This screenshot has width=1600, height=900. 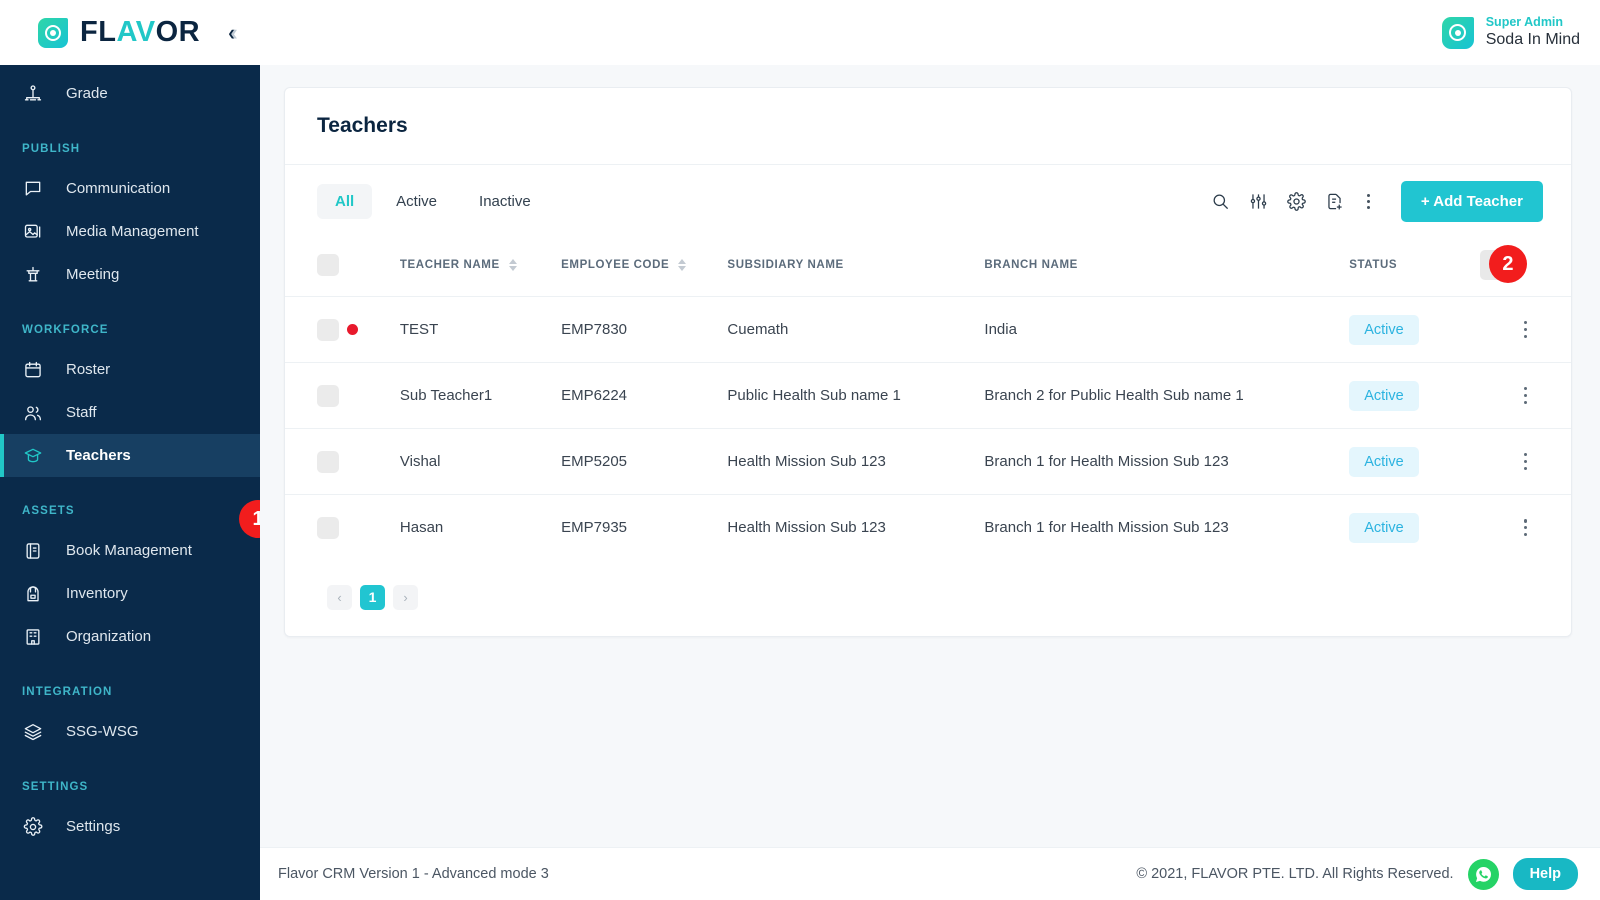 What do you see at coordinates (130, 593) in the screenshot?
I see `sidebar-item-inventory: Inventory` at bounding box center [130, 593].